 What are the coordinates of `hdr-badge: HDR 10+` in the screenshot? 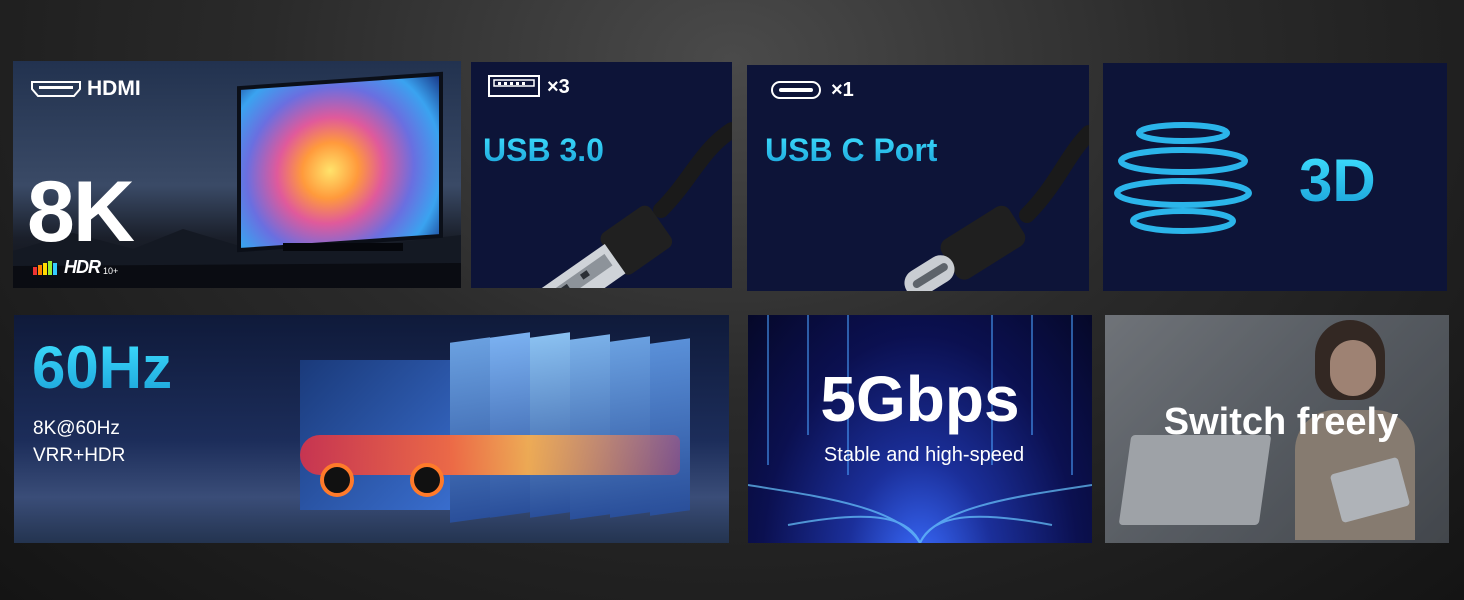 It's located at (75, 267).